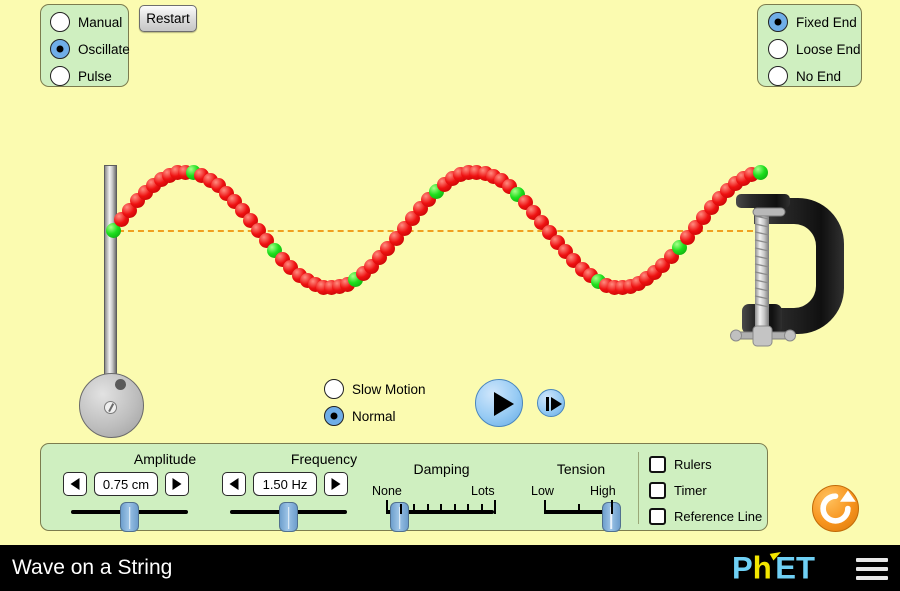 The width and height of the screenshot is (900, 591). What do you see at coordinates (375, 402) in the screenshot?
I see `sim-speed-group: Slow Motion Normal` at bounding box center [375, 402].